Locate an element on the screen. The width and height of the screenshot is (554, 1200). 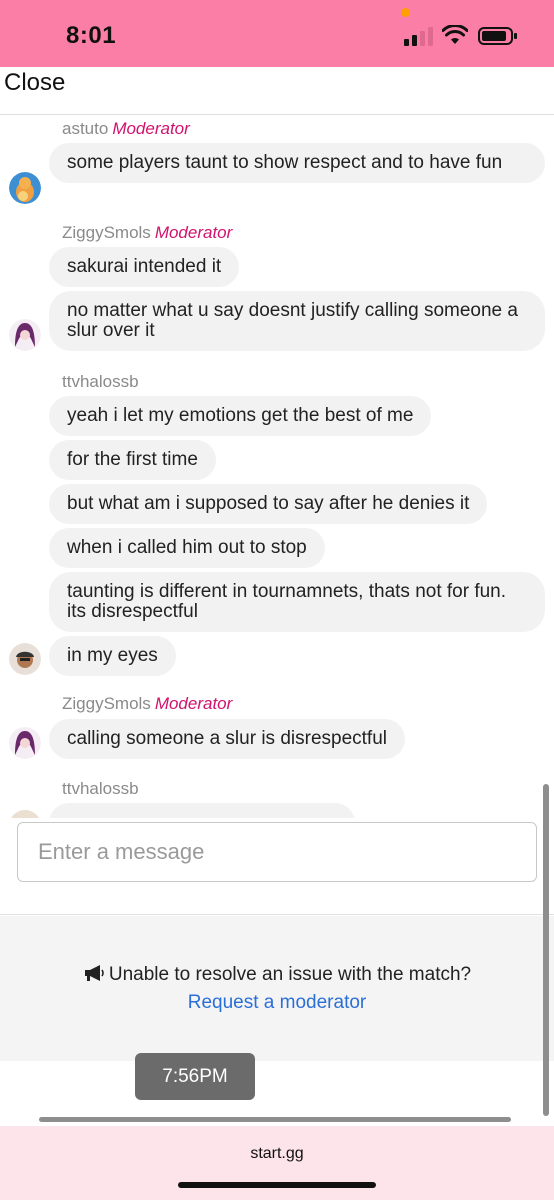
message-sender: astuto Moderator is located at coordinates (126, 129).